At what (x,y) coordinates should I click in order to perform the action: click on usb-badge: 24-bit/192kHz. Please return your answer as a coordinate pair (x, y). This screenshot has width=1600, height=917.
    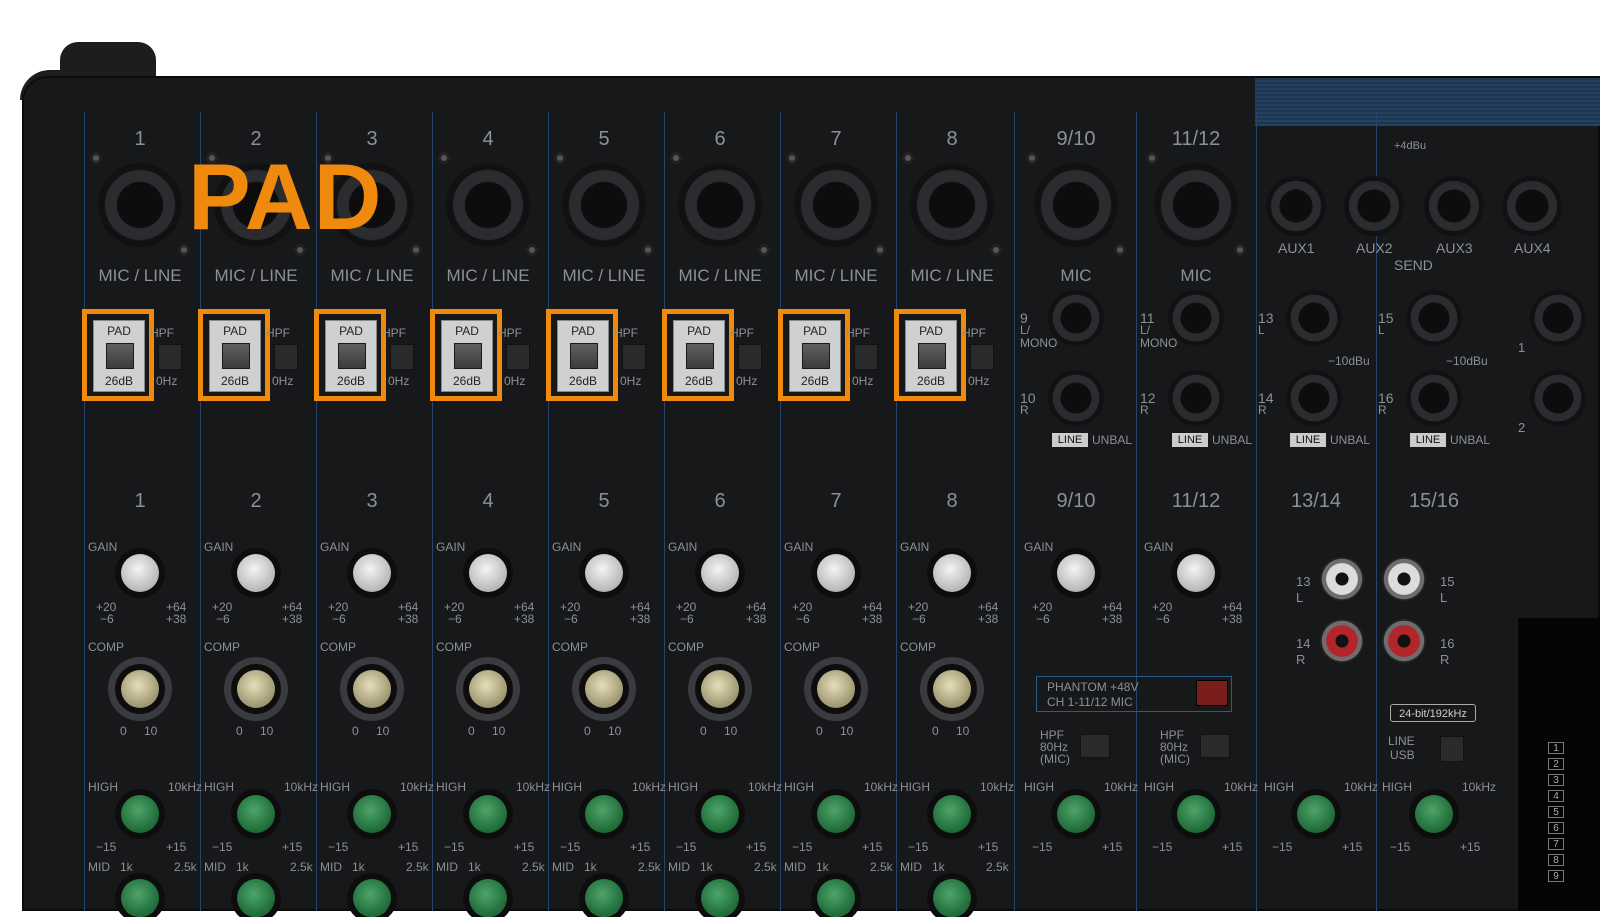
    Looking at the image, I should click on (1433, 713).